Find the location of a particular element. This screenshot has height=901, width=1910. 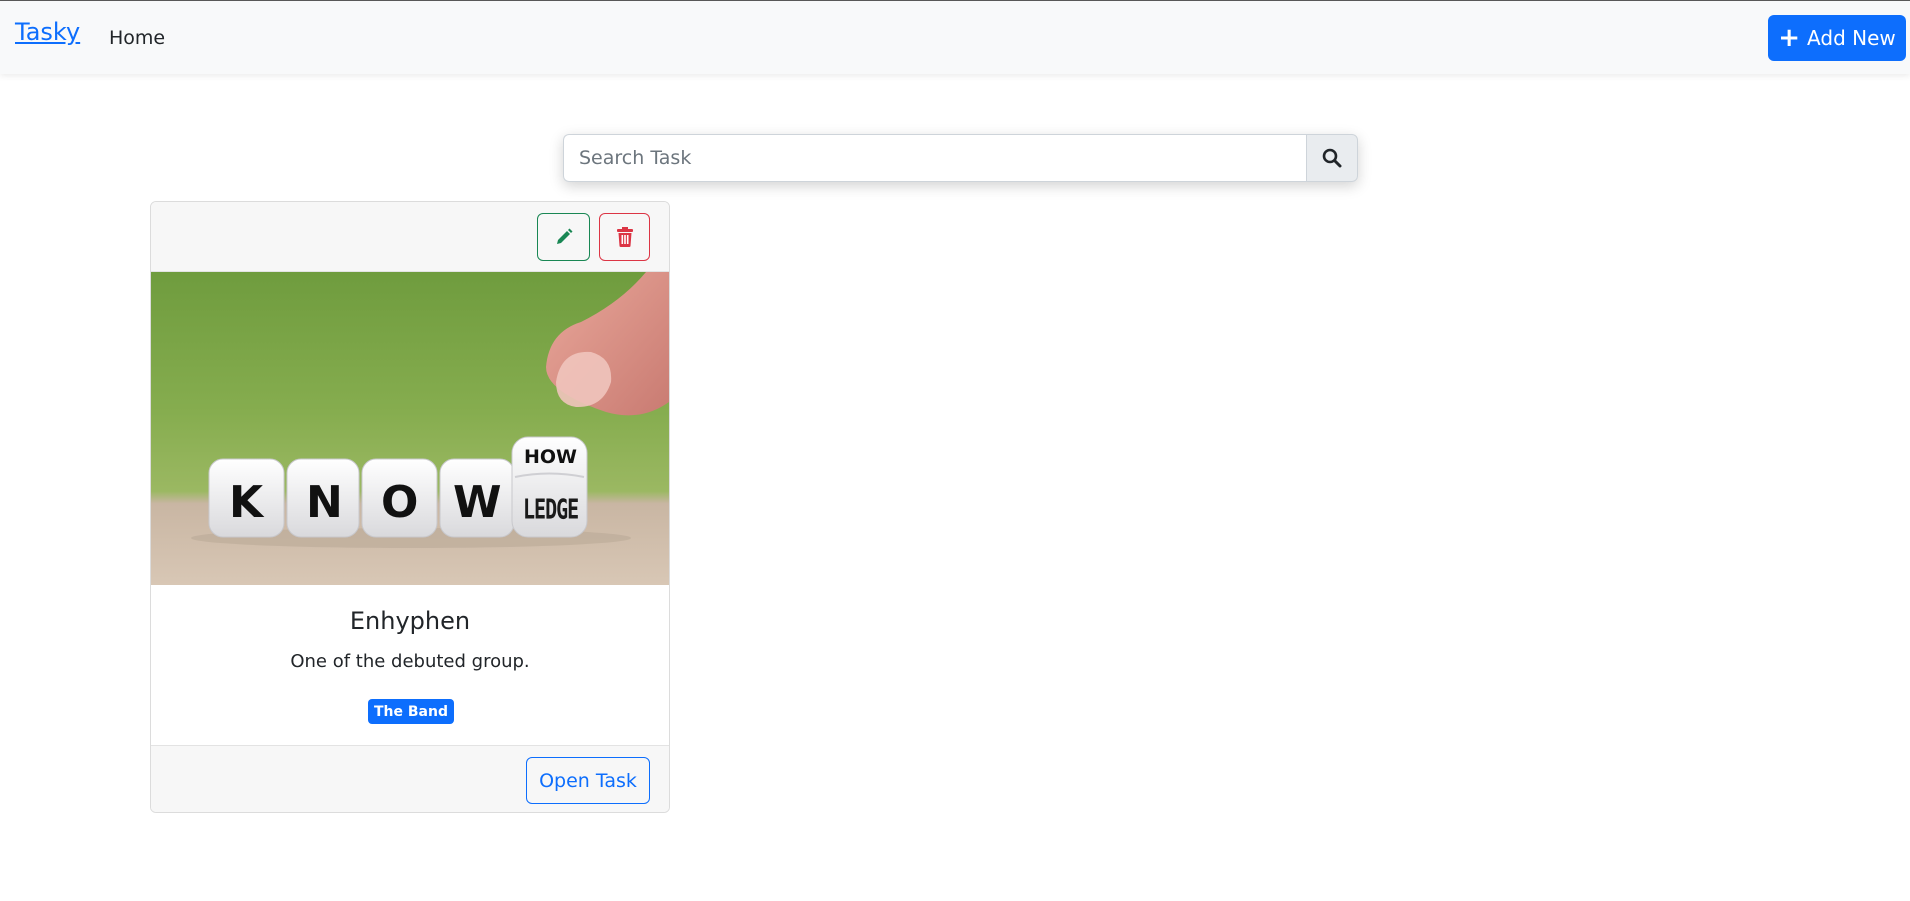

brand-logo-link: Tasky is located at coordinates (47, 32).